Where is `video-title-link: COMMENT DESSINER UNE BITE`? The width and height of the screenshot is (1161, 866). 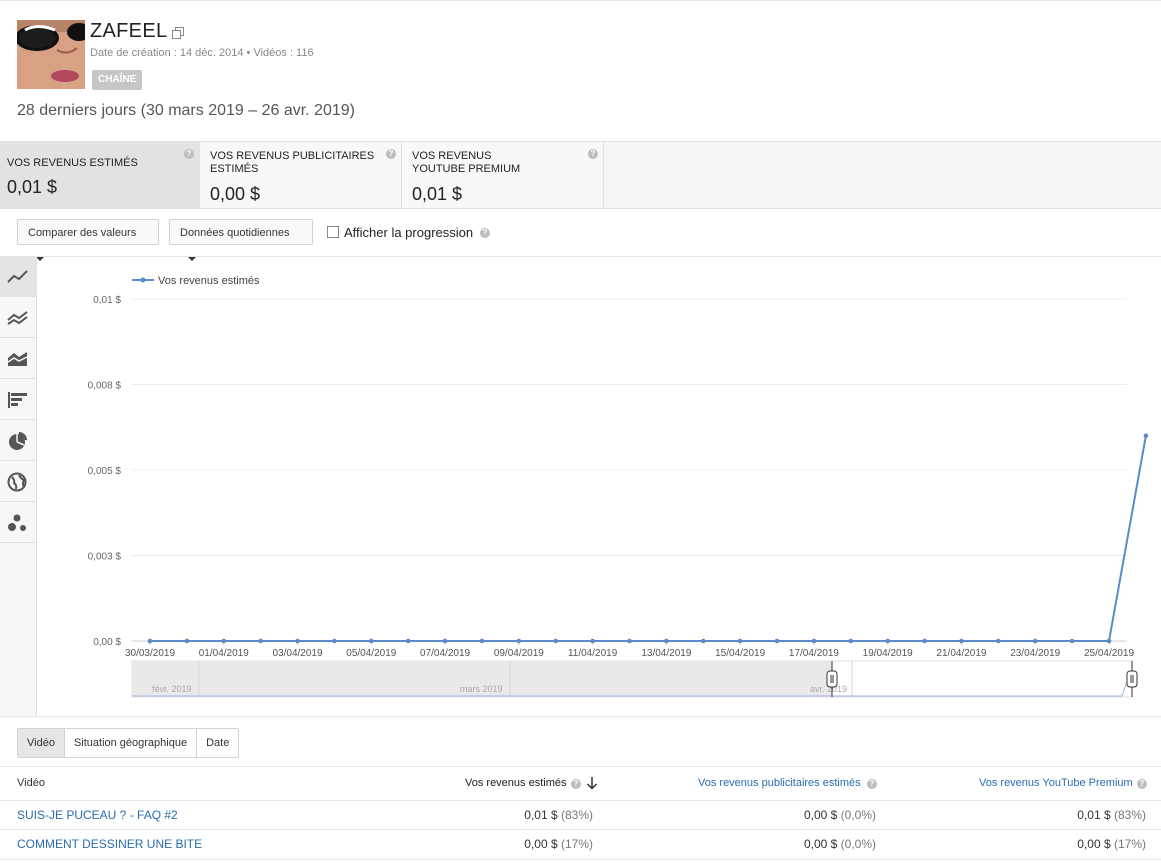 video-title-link: COMMENT DESSINER UNE BITE is located at coordinates (109, 844).